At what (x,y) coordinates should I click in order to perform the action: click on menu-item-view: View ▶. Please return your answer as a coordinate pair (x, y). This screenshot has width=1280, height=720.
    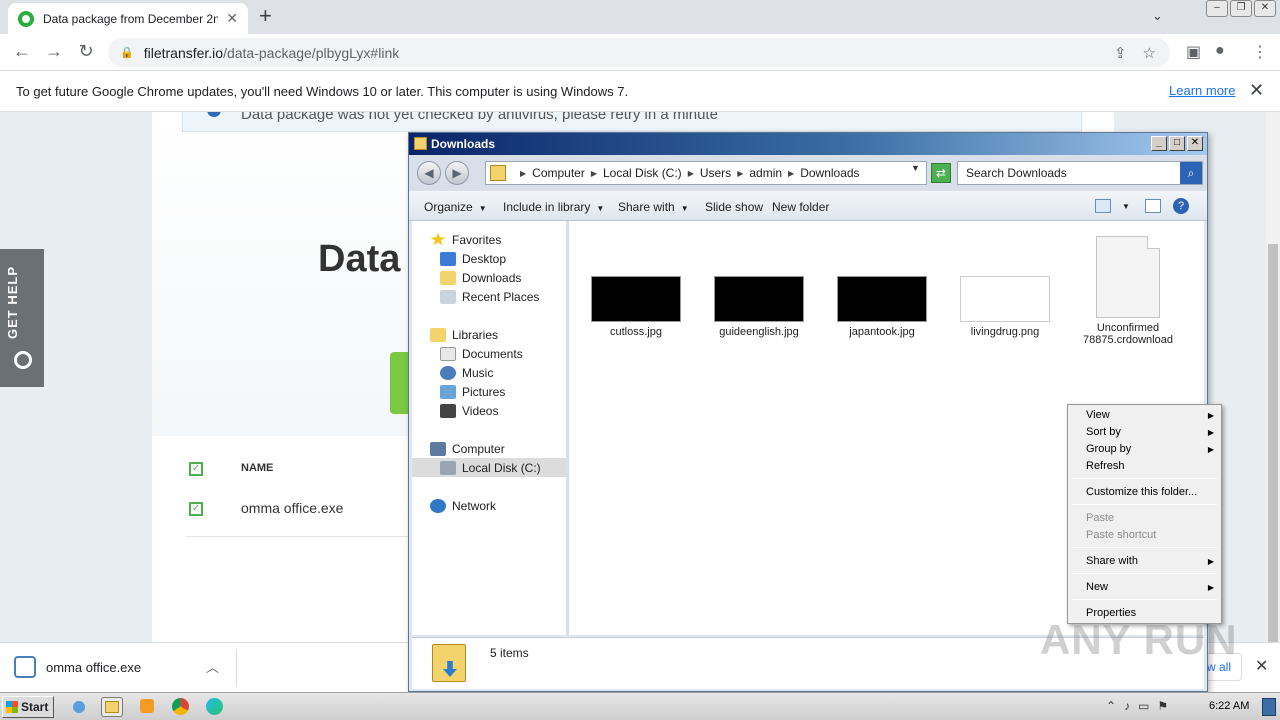
    Looking at the image, I should click on (1144, 415).